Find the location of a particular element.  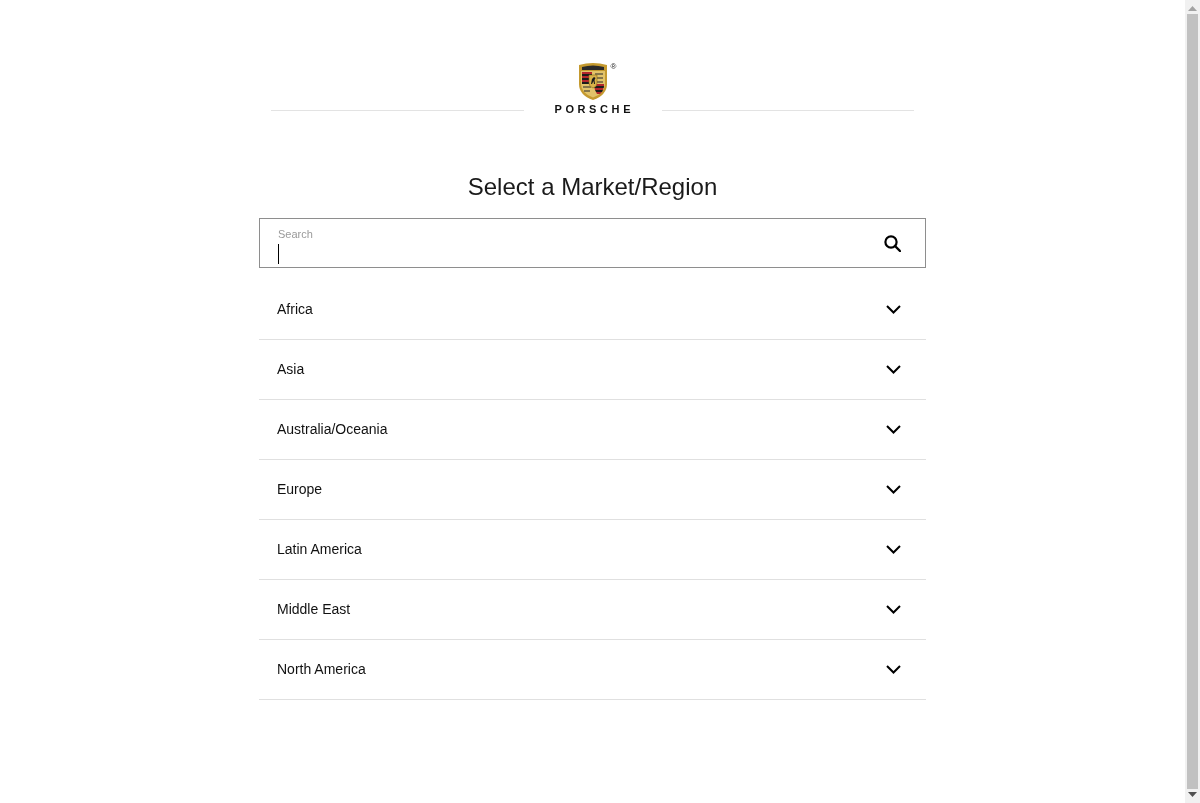

page-title: Select a Market/Region is located at coordinates (592, 187).